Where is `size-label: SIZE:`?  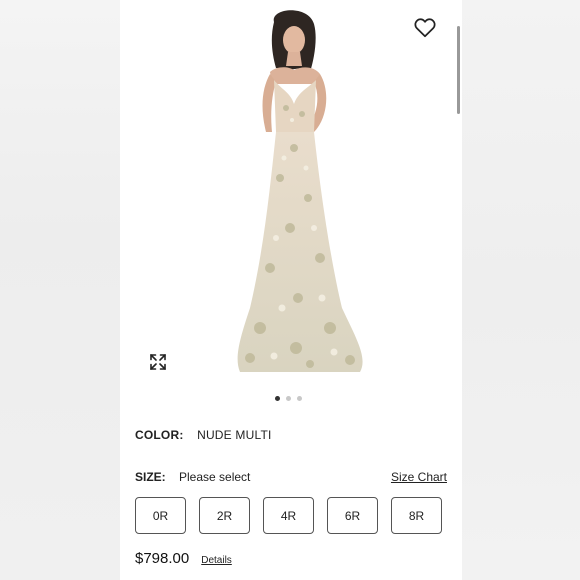
size-label: SIZE: is located at coordinates (150, 477).